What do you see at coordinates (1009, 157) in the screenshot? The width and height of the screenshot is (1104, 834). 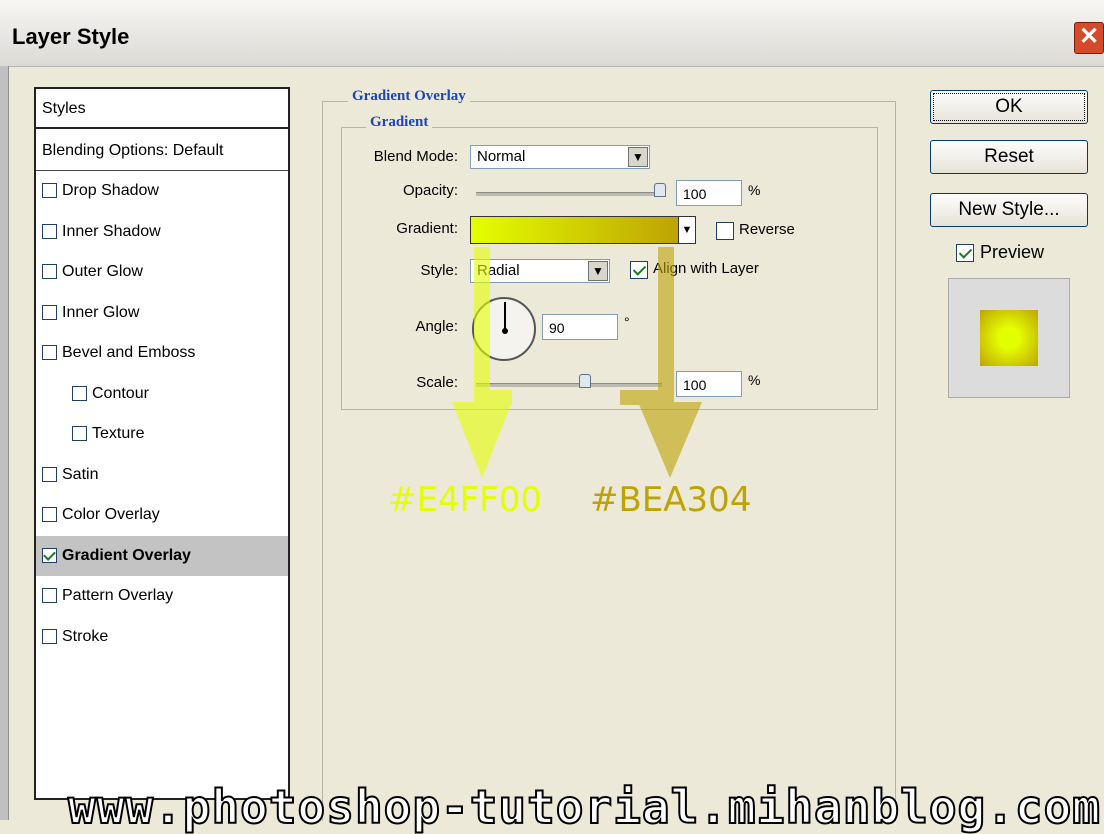 I see `reset-button: Reset` at bounding box center [1009, 157].